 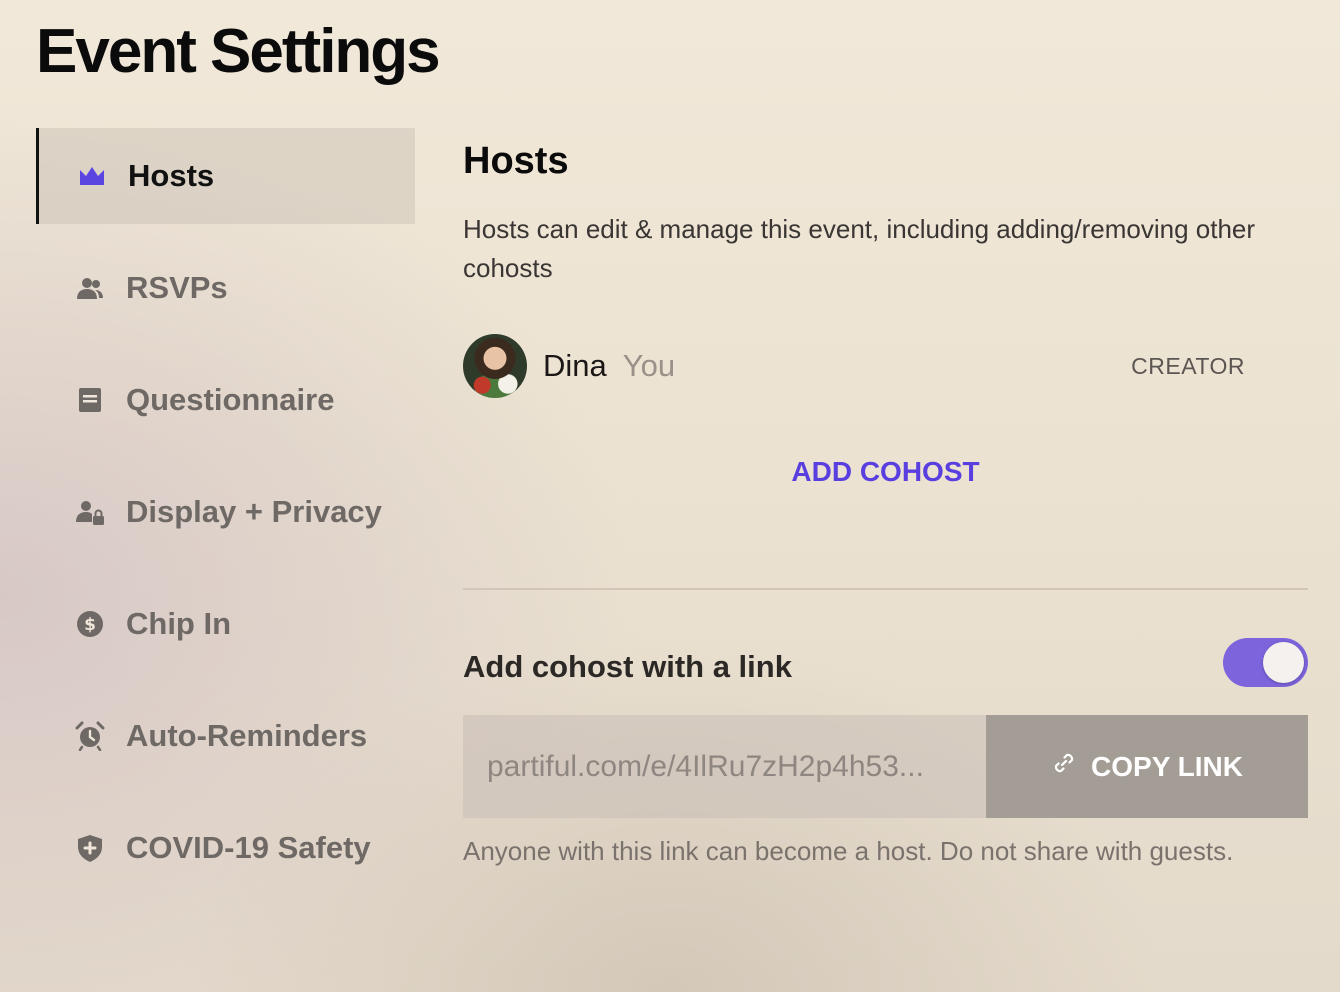 What do you see at coordinates (516, 161) in the screenshot?
I see `section-title: Hosts` at bounding box center [516, 161].